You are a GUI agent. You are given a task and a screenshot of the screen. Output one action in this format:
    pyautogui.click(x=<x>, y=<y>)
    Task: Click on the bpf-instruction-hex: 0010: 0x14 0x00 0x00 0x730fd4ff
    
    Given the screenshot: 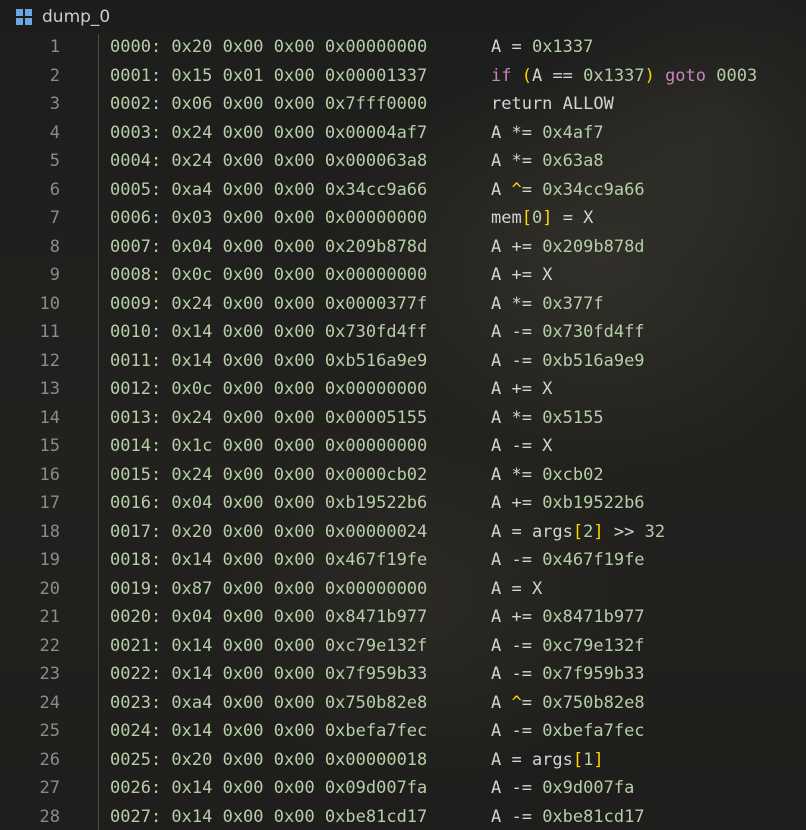 What is the action you would take?
    pyautogui.click(x=269, y=332)
    